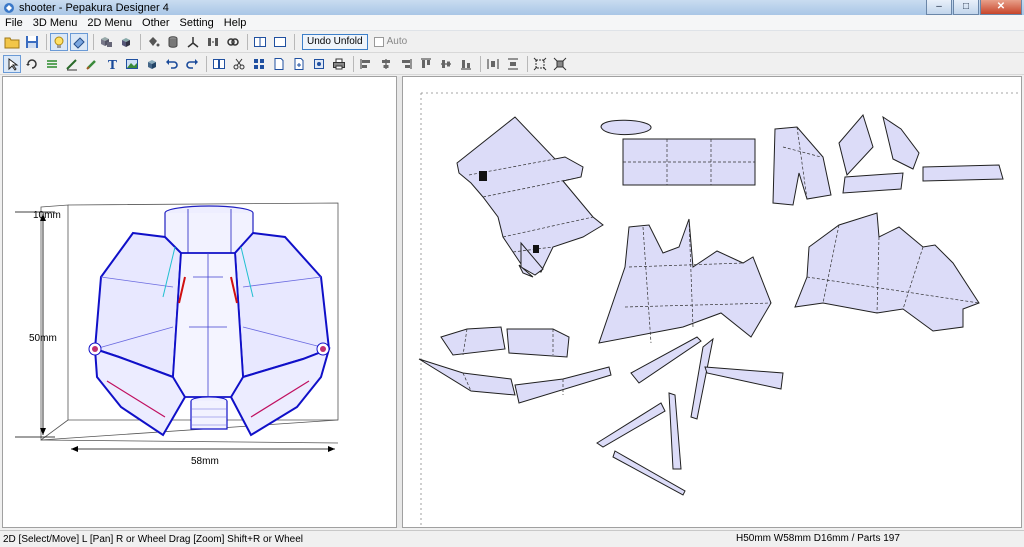 The width and height of the screenshot is (1024, 547). Describe the element at coordinates (279, 64) in the screenshot. I see `page-setup-button` at that location.